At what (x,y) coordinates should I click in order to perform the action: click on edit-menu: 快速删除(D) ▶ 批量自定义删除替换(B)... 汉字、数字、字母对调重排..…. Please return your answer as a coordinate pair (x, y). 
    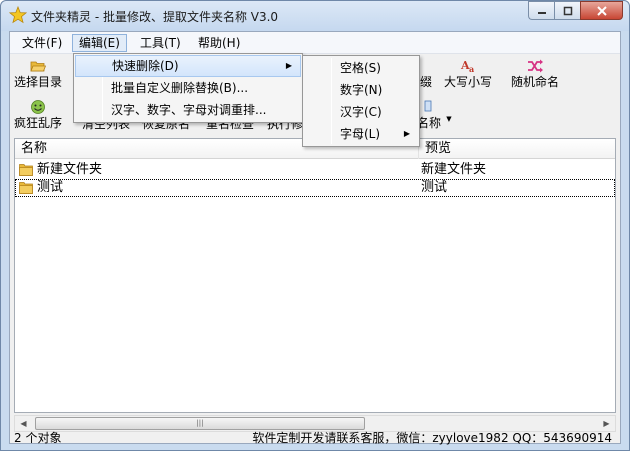
    Looking at the image, I should click on (188, 88).